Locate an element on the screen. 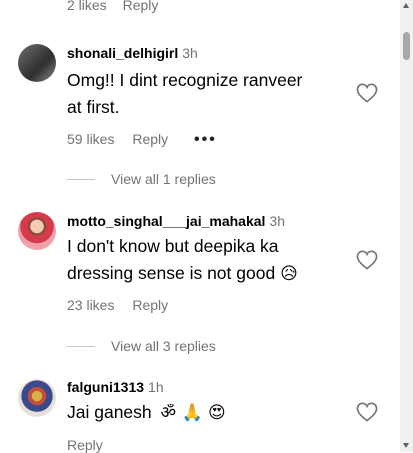 The image size is (413, 453). comment-header: shonali_delhigirl 3h is located at coordinates (132, 54).